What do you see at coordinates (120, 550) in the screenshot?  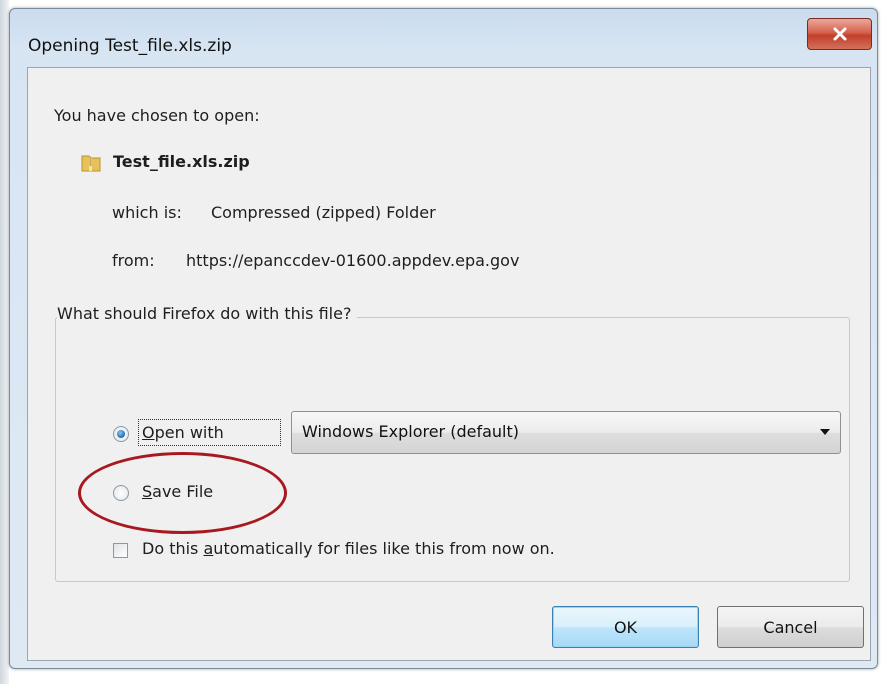 I see `auto-action-checkbox` at bounding box center [120, 550].